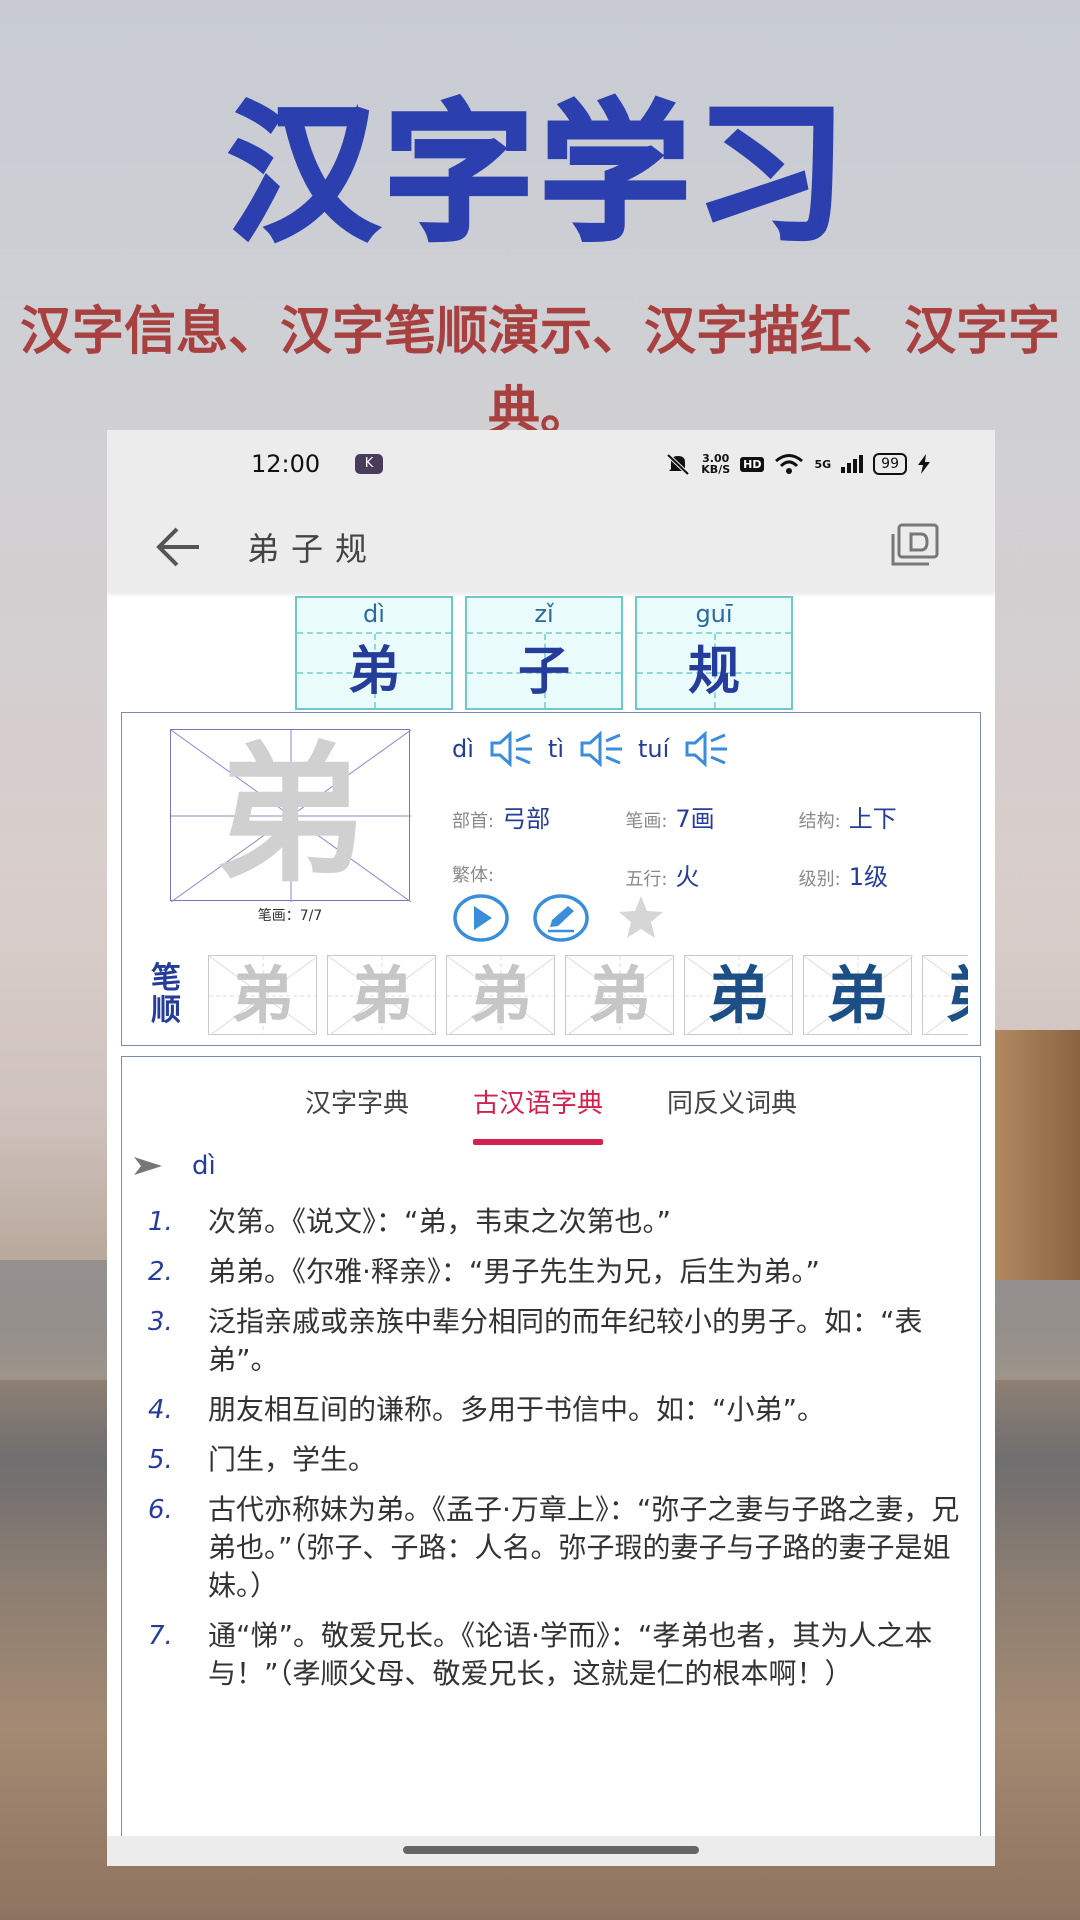  I want to click on signal-5g: 5G, so click(823, 464).